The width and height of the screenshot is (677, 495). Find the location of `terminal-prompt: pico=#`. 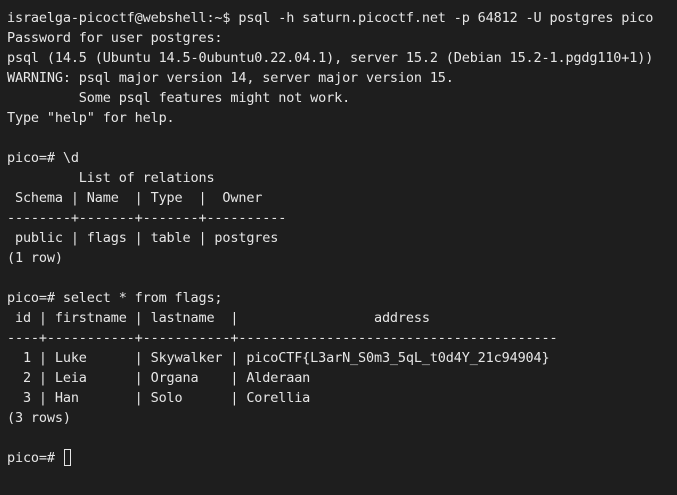

terminal-prompt: pico=# is located at coordinates (35, 458).